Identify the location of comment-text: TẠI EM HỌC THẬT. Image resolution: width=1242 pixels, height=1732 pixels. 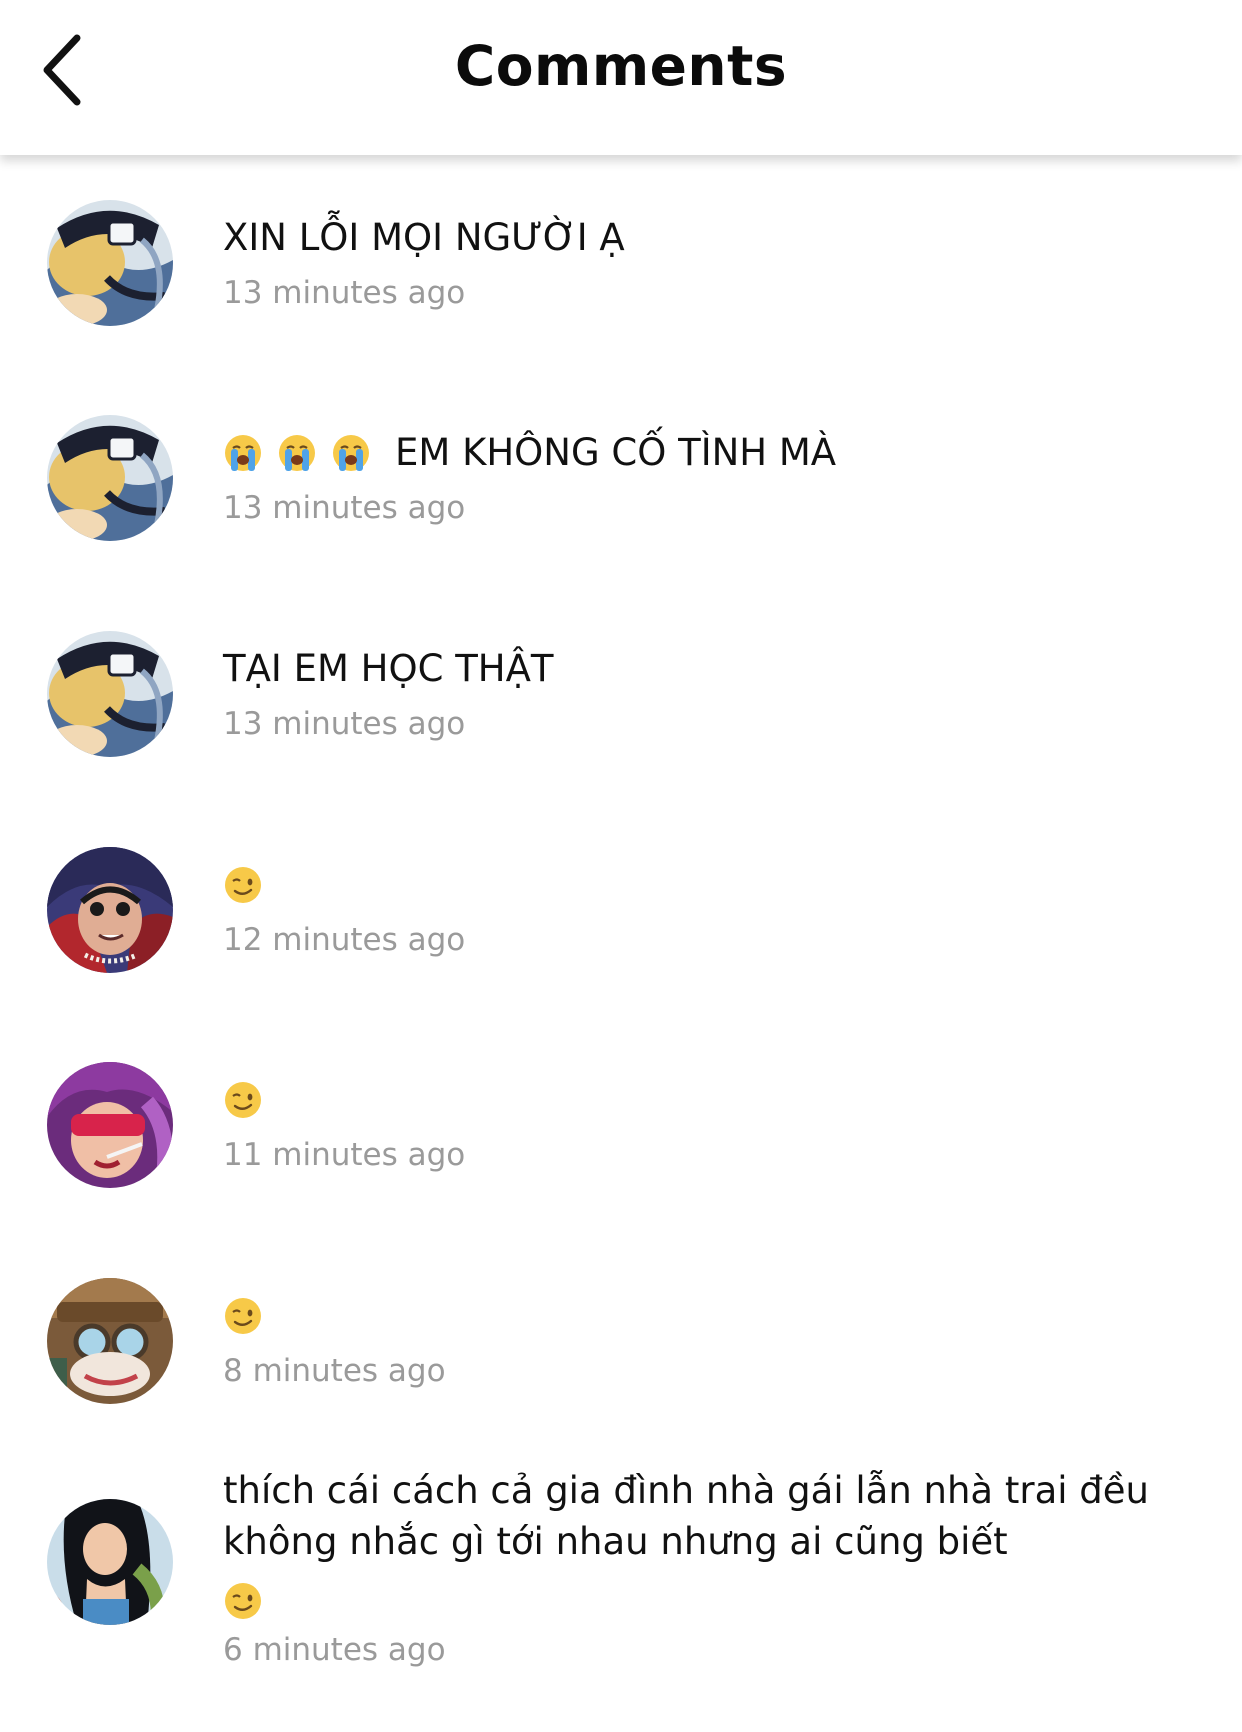
(388, 668).